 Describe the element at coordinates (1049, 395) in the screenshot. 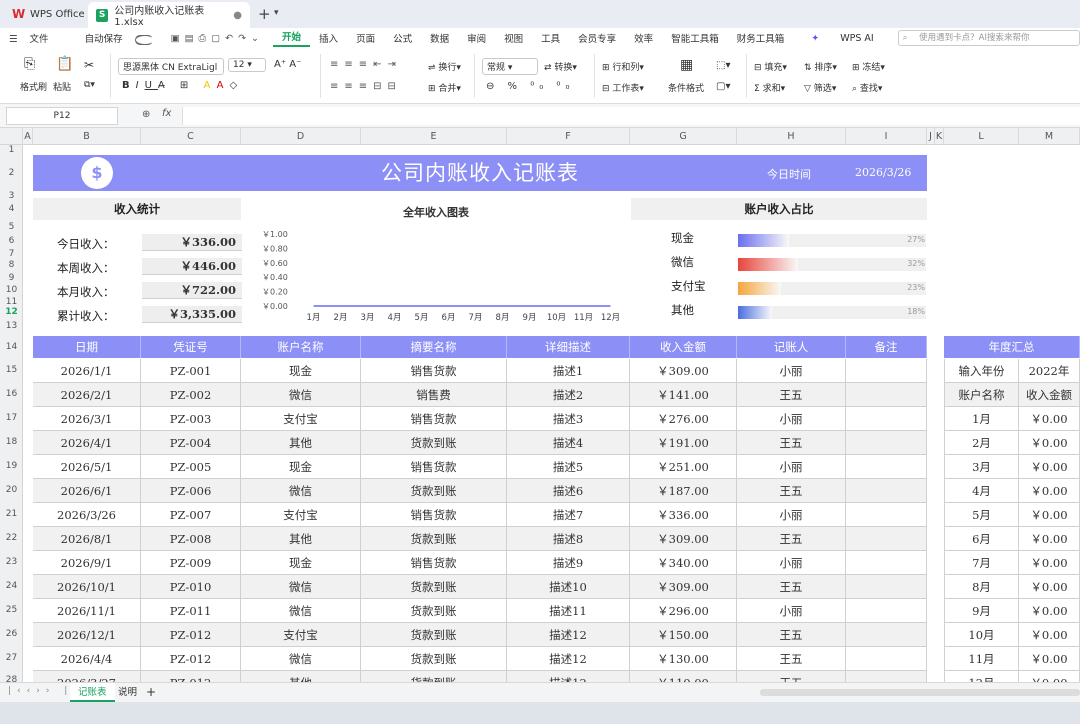

I see `annual-col-header: 收入金额` at that location.